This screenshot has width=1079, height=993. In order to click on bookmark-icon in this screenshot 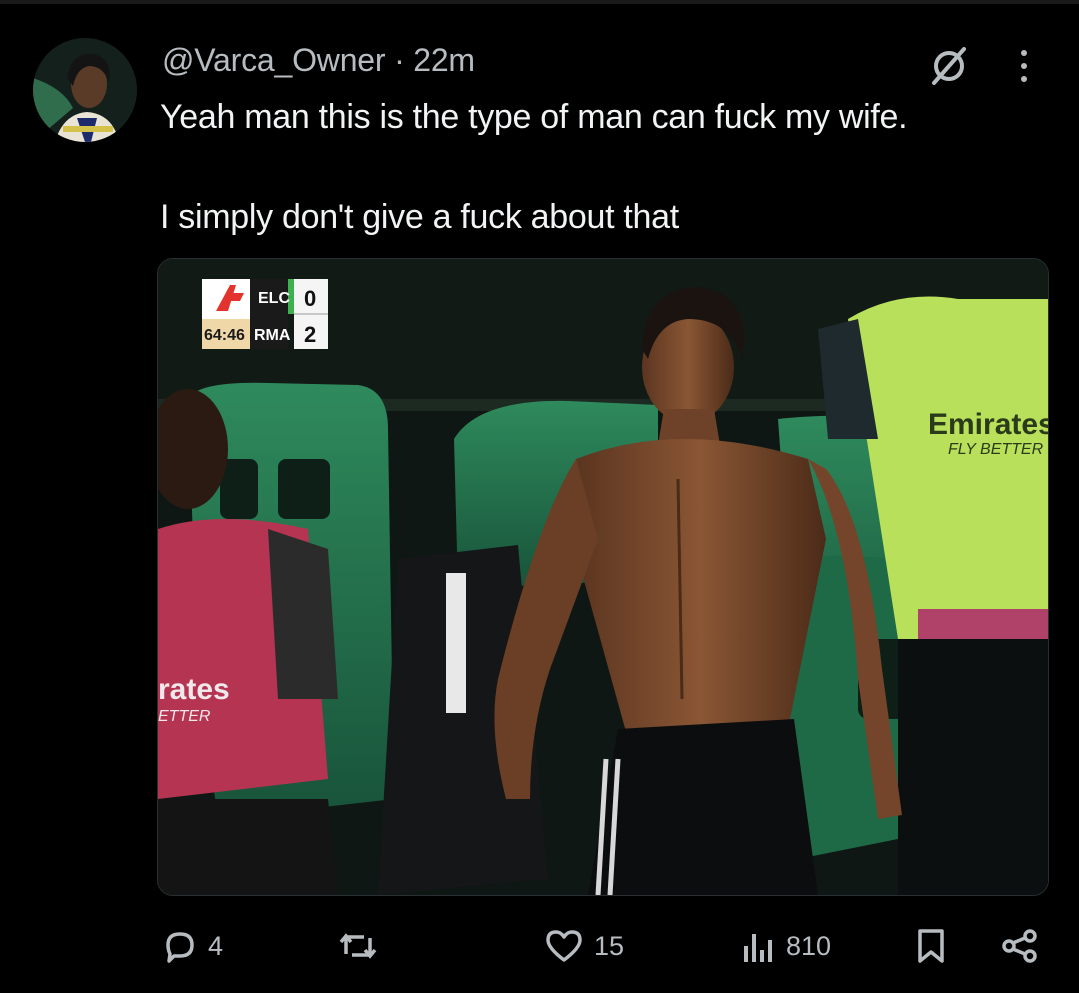, I will do `click(931, 946)`.